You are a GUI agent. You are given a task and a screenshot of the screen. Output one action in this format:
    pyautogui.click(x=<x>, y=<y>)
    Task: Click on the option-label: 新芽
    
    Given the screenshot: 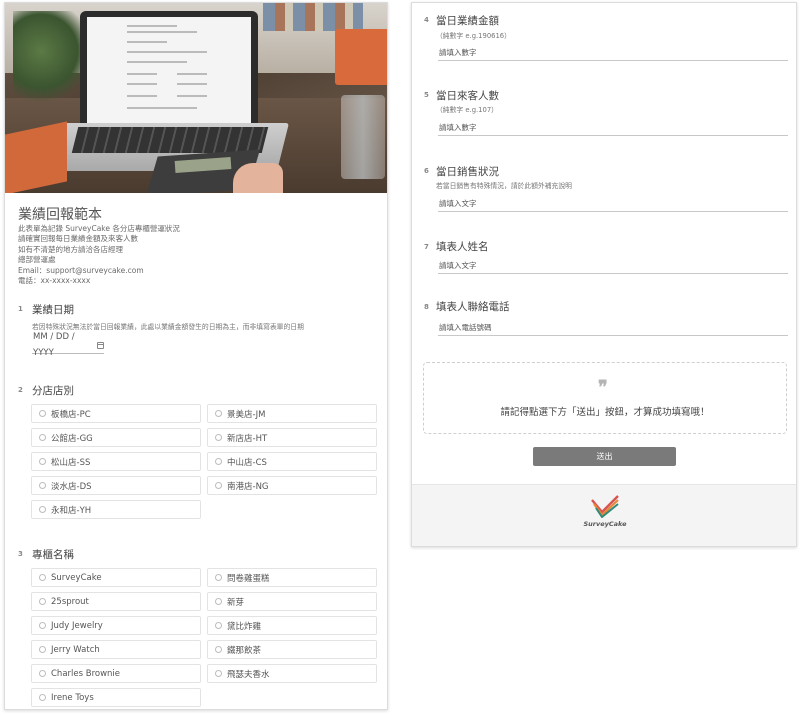 What is the action you would take?
    pyautogui.click(x=236, y=602)
    